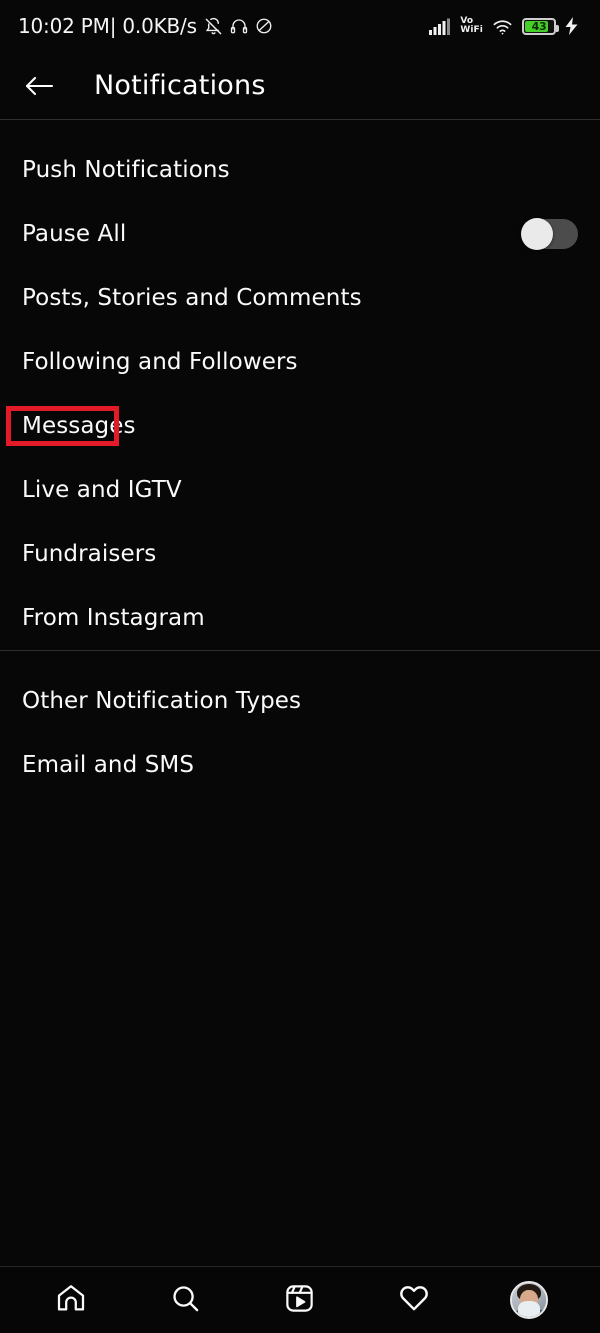 The width and height of the screenshot is (600, 1333). What do you see at coordinates (300, 426) in the screenshot?
I see `row-messages: Messages` at bounding box center [300, 426].